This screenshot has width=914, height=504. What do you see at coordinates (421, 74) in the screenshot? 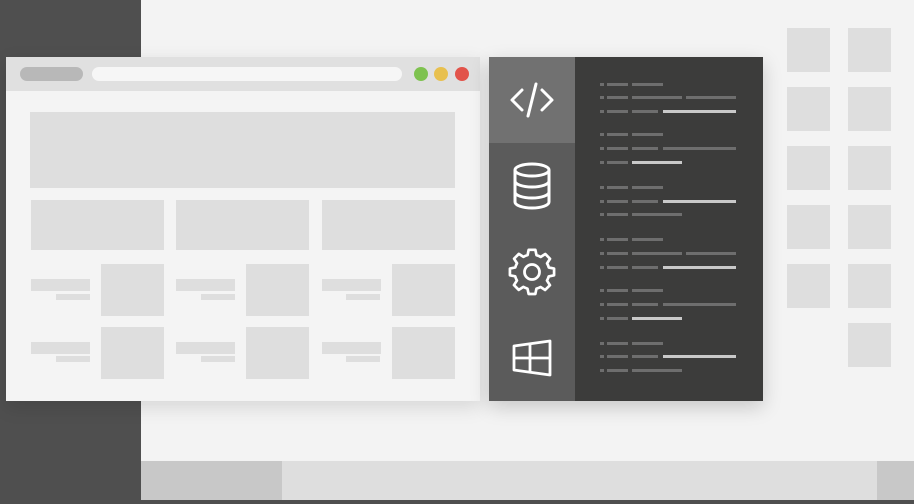
I see `maximize-button` at bounding box center [421, 74].